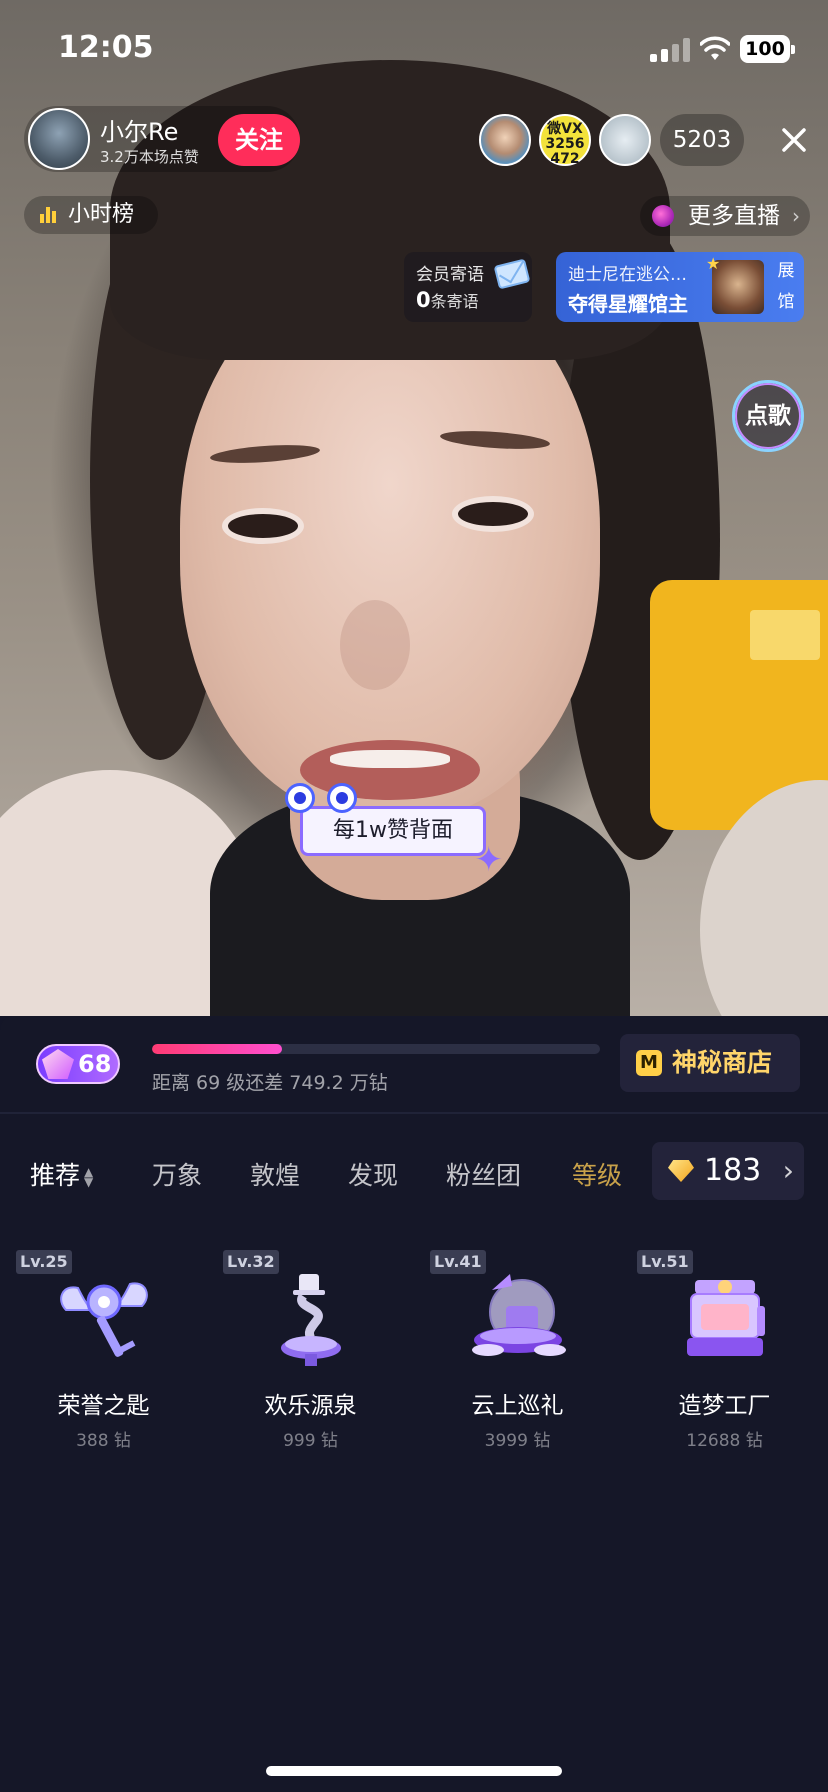 Image resolution: width=828 pixels, height=1792 pixels. Describe the element at coordinates (565, 129) in the screenshot. I see `viewer-badge-line: 微VX` at that location.